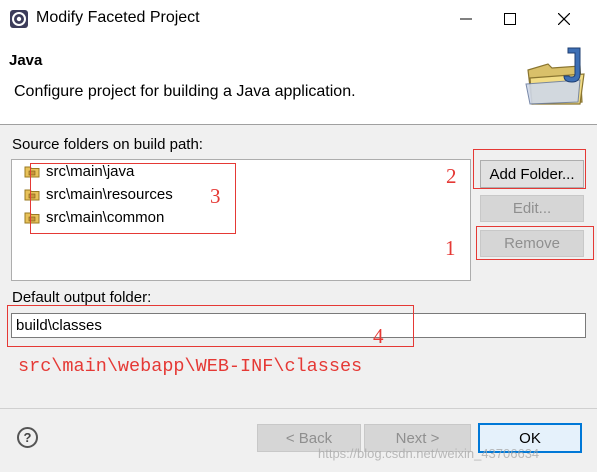 The width and height of the screenshot is (597, 472). I want to click on annotation-path-note: src\main\webapp\WEB-INF\classes, so click(190, 366).